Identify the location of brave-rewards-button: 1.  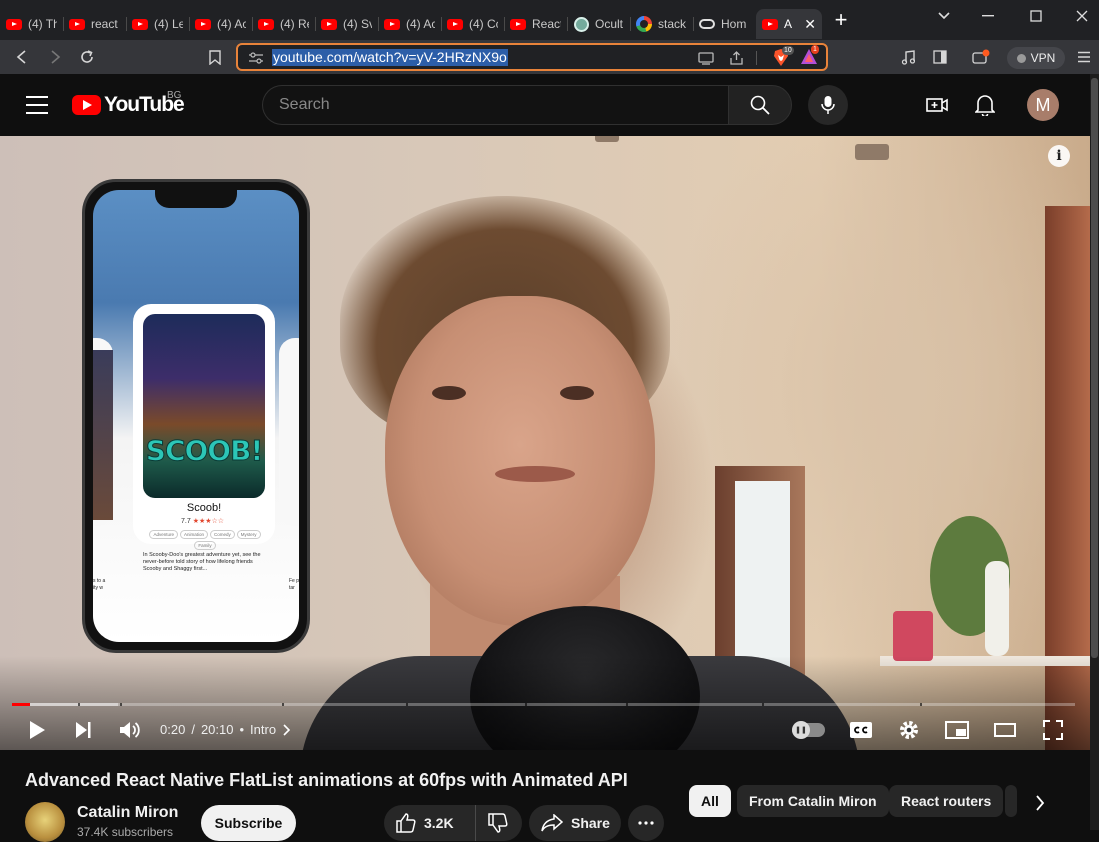
(809, 56).